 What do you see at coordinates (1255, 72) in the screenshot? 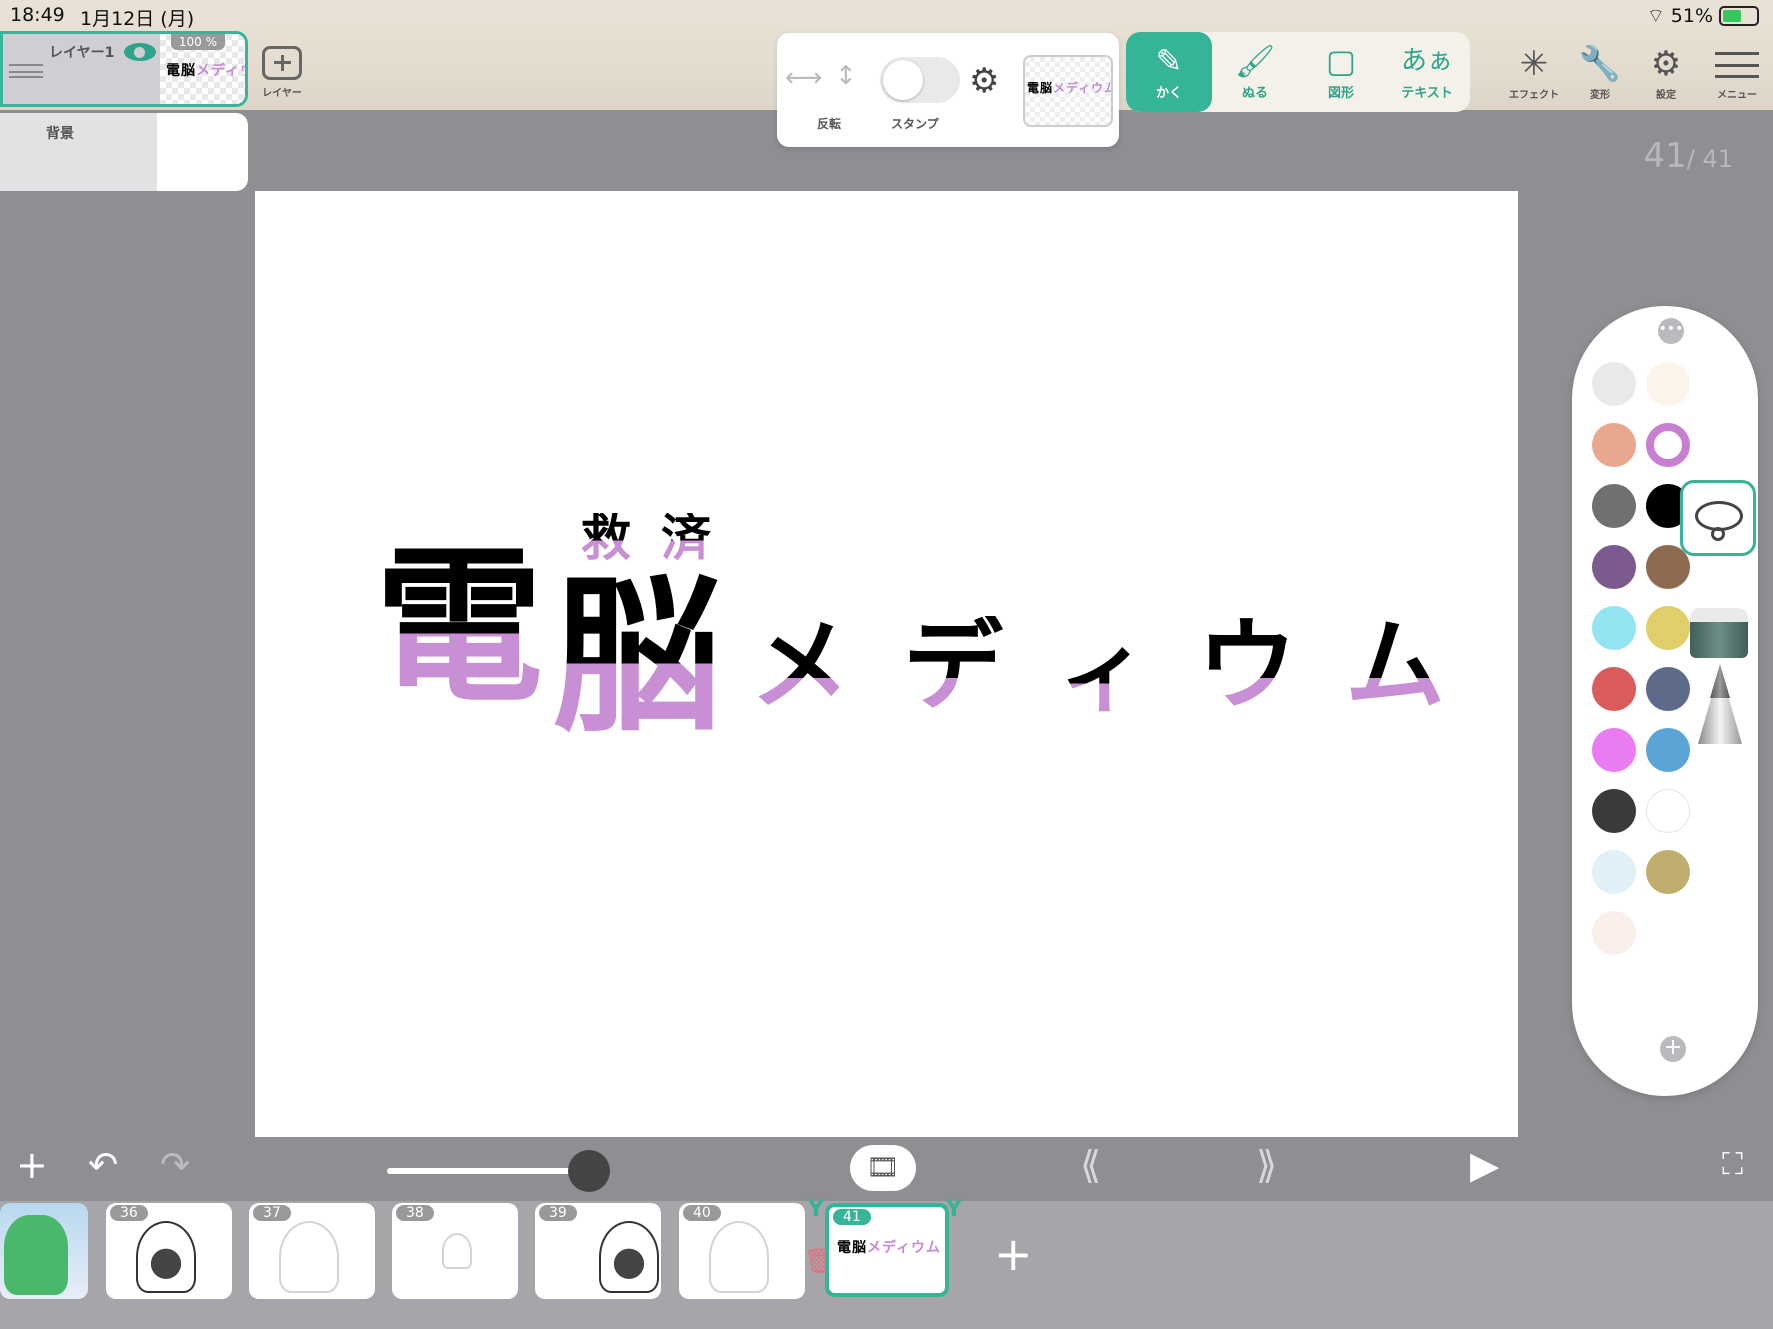
I see `tool-fill: 🖌 ぬる` at bounding box center [1255, 72].